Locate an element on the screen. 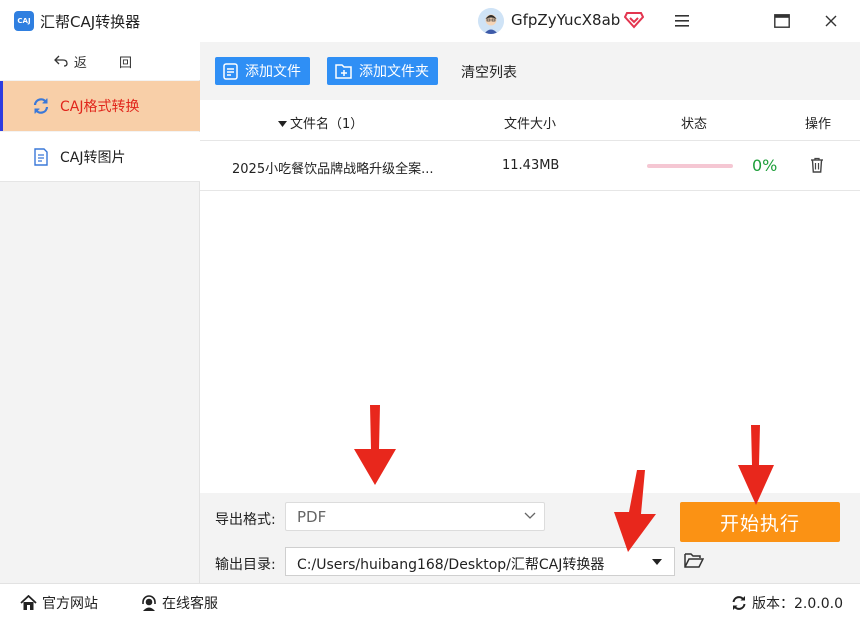 This screenshot has width=860, height=617. add-file-button: 添加文件 is located at coordinates (262, 71).